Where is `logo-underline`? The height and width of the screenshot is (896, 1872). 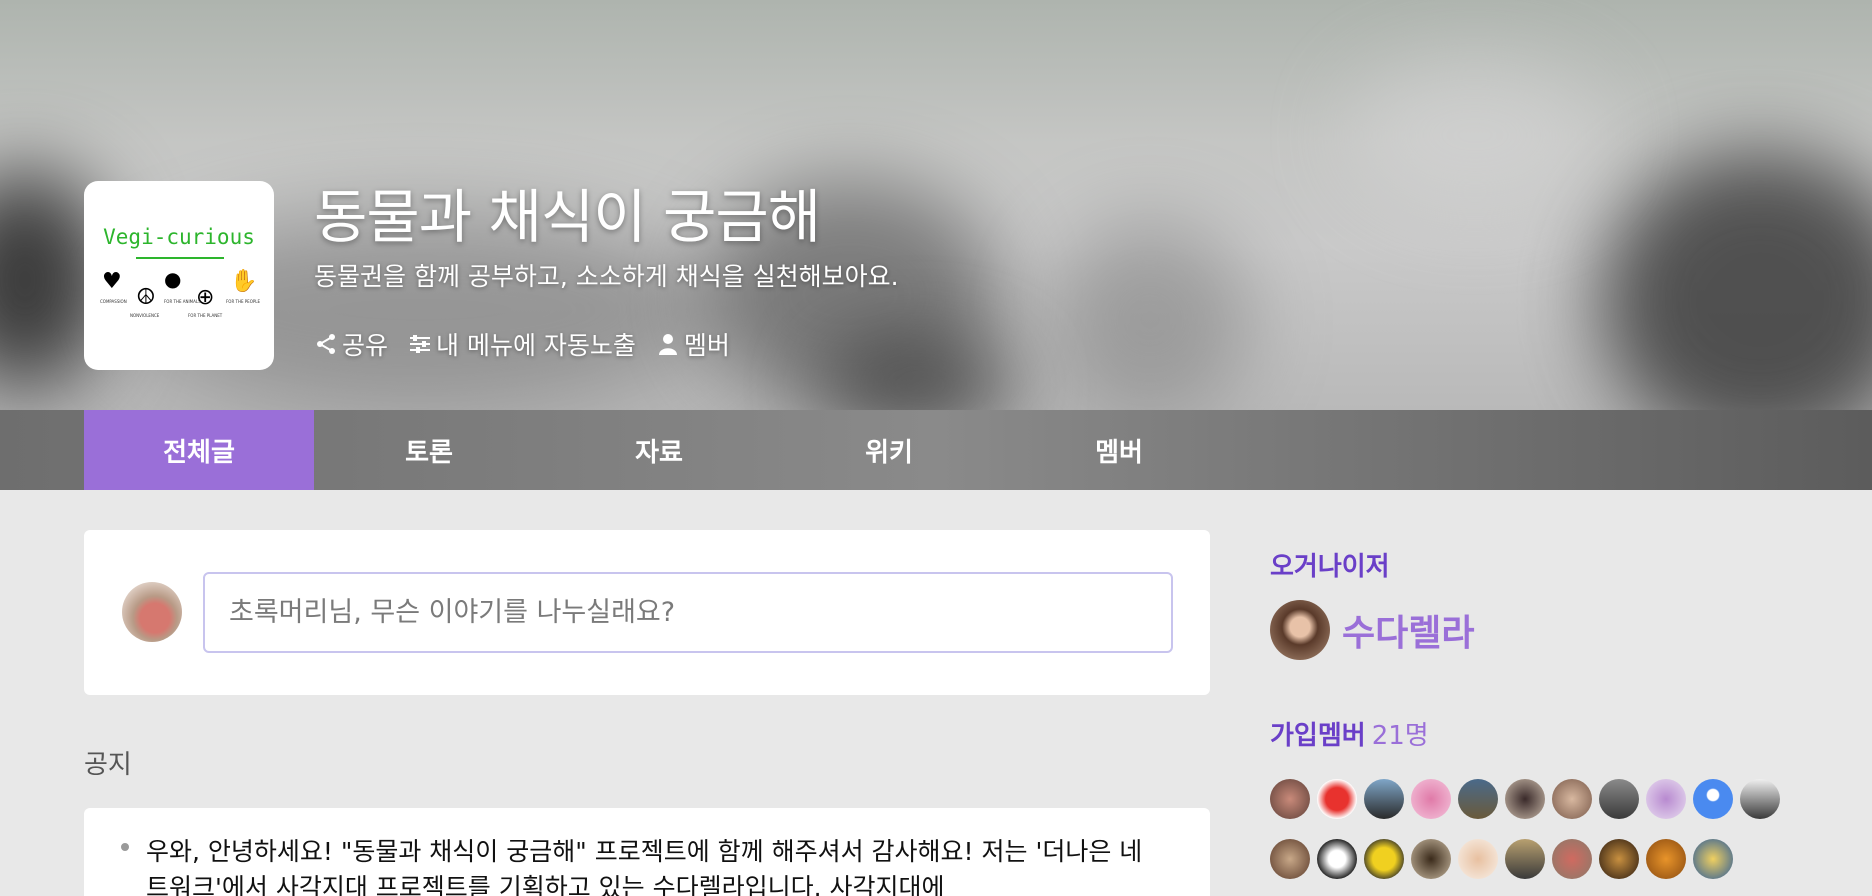 logo-underline is located at coordinates (180, 258).